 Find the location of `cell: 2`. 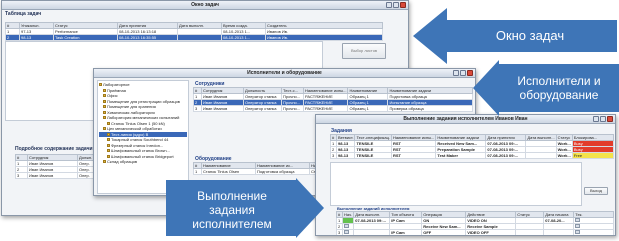

cell: 2 is located at coordinates (12, 37).